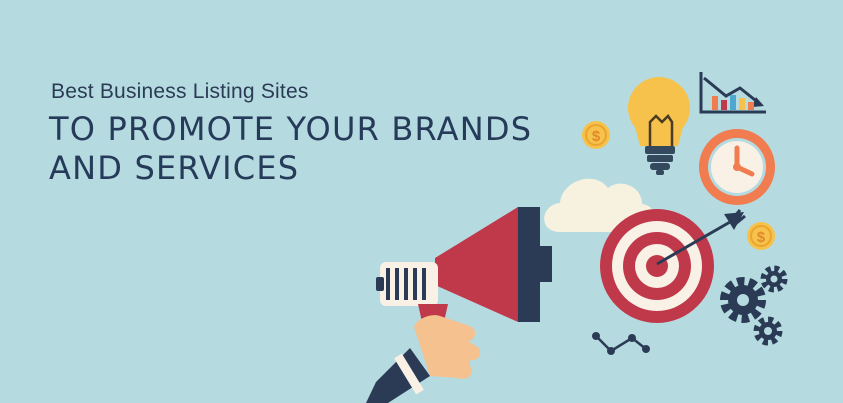 The image size is (843, 403). Describe the element at coordinates (657, 266) in the screenshot. I see `target-icon` at that location.